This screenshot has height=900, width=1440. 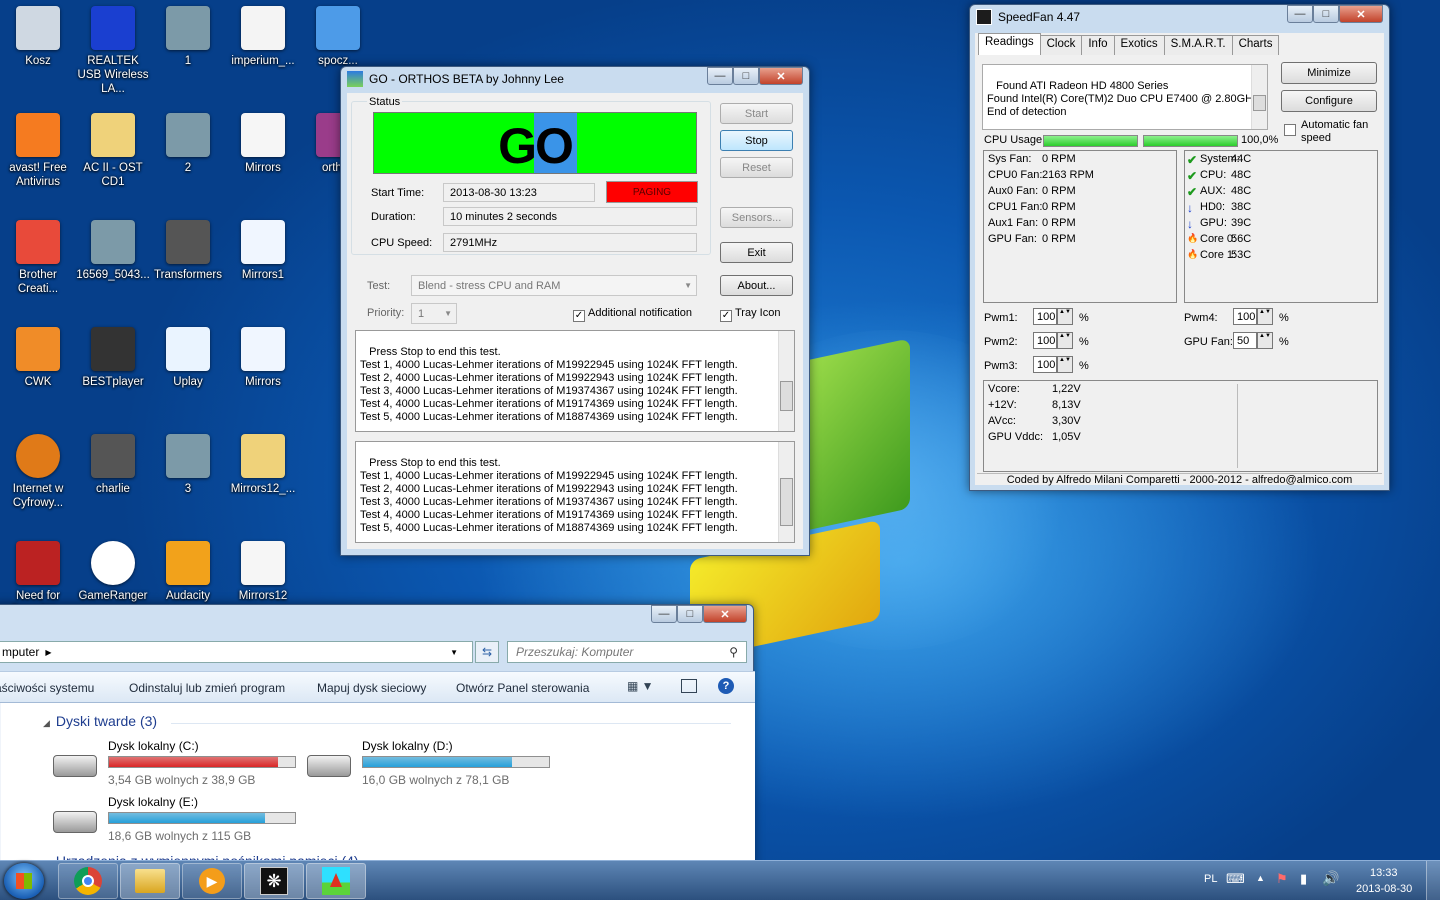 I want to click on desktop-icon: Mirrors1, so click(x=263, y=251).